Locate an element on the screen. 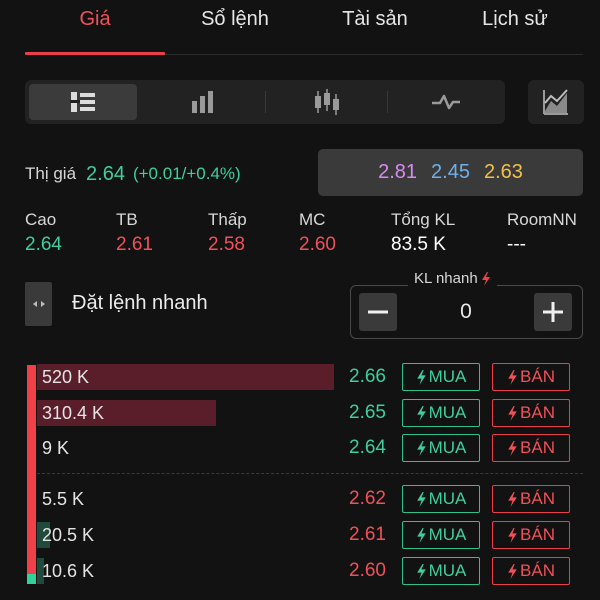 The image size is (600, 600). level-volume: 5.5 K is located at coordinates (63, 499).